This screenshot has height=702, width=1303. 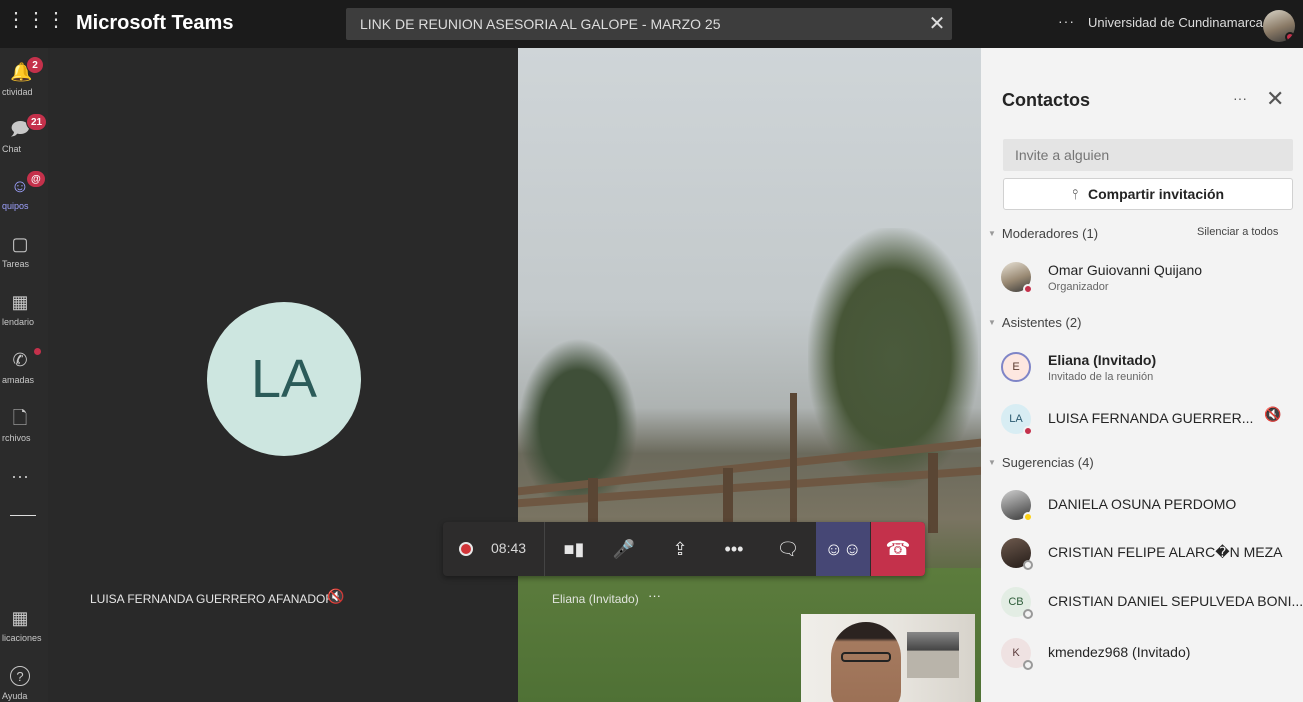 I want to click on invite-input, so click(x=1148, y=155).